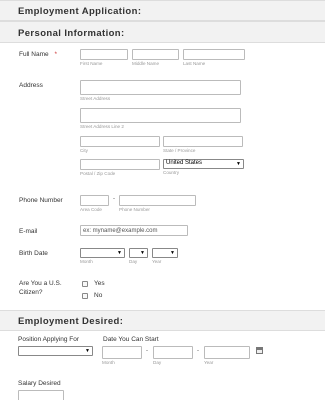 The width and height of the screenshot is (325, 400). Describe the element at coordinates (55, 54) in the screenshot. I see `required-mark: *` at that location.